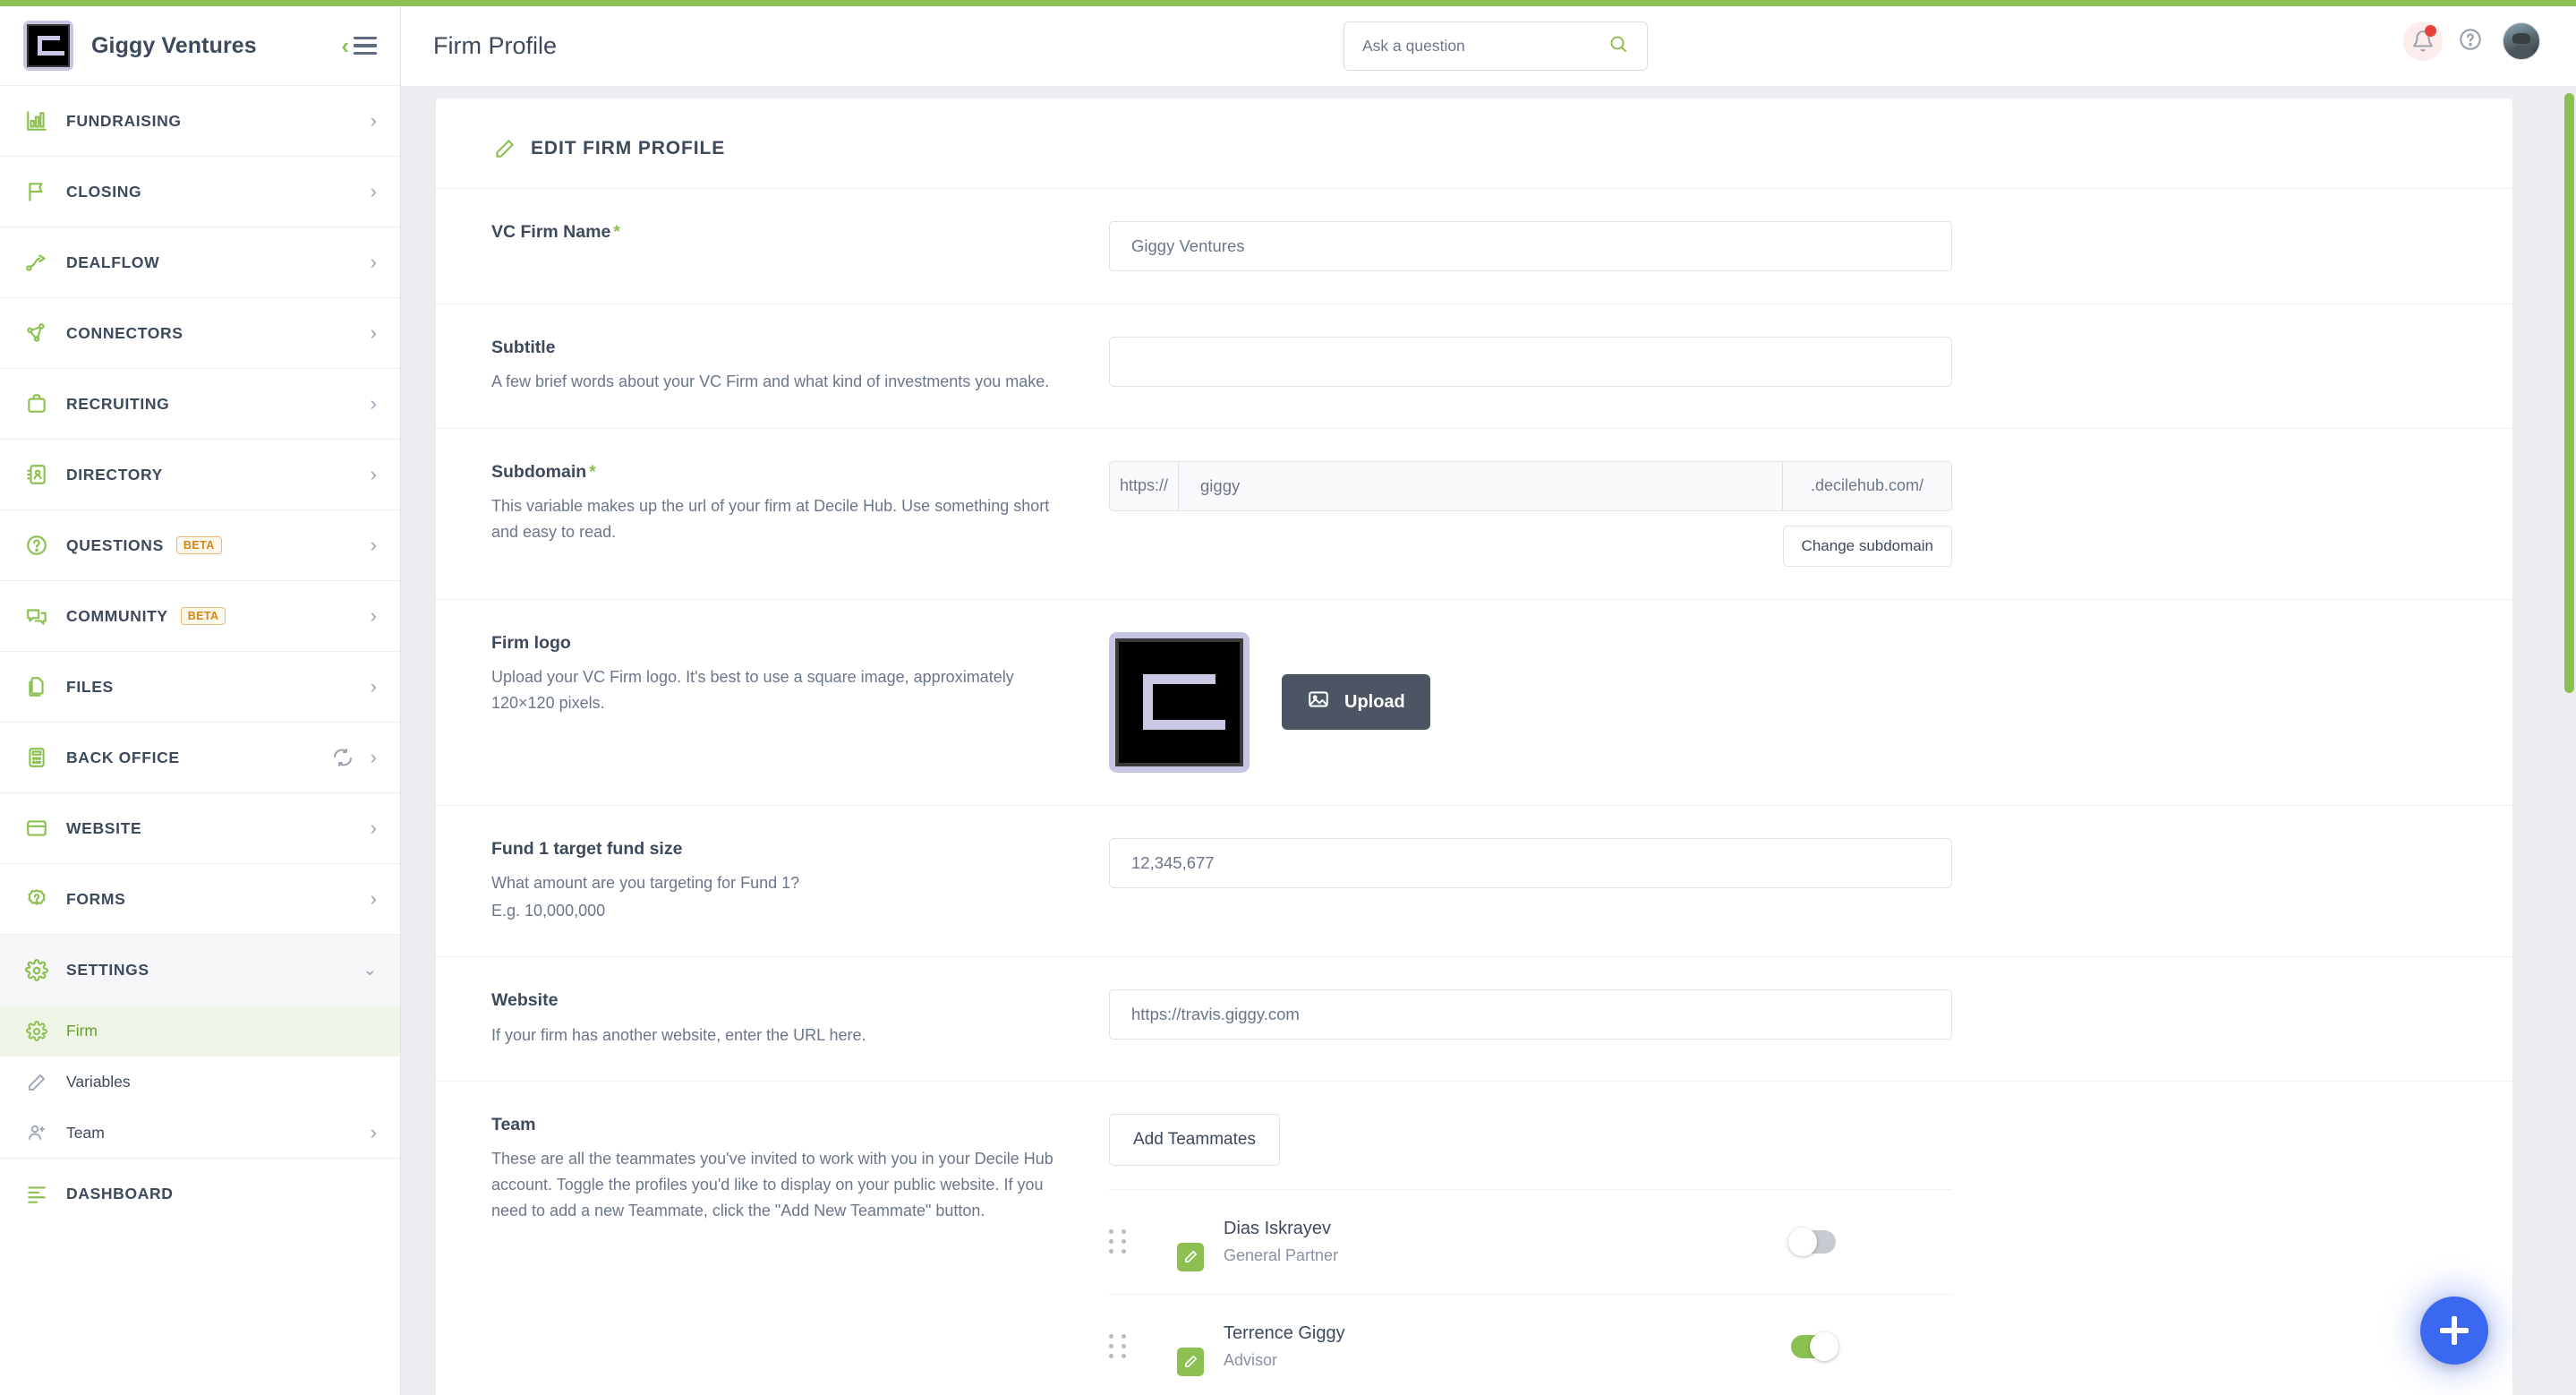 Image resolution: width=2576 pixels, height=1395 pixels. Describe the element at coordinates (2521, 41) in the screenshot. I see `user-avatar` at that location.